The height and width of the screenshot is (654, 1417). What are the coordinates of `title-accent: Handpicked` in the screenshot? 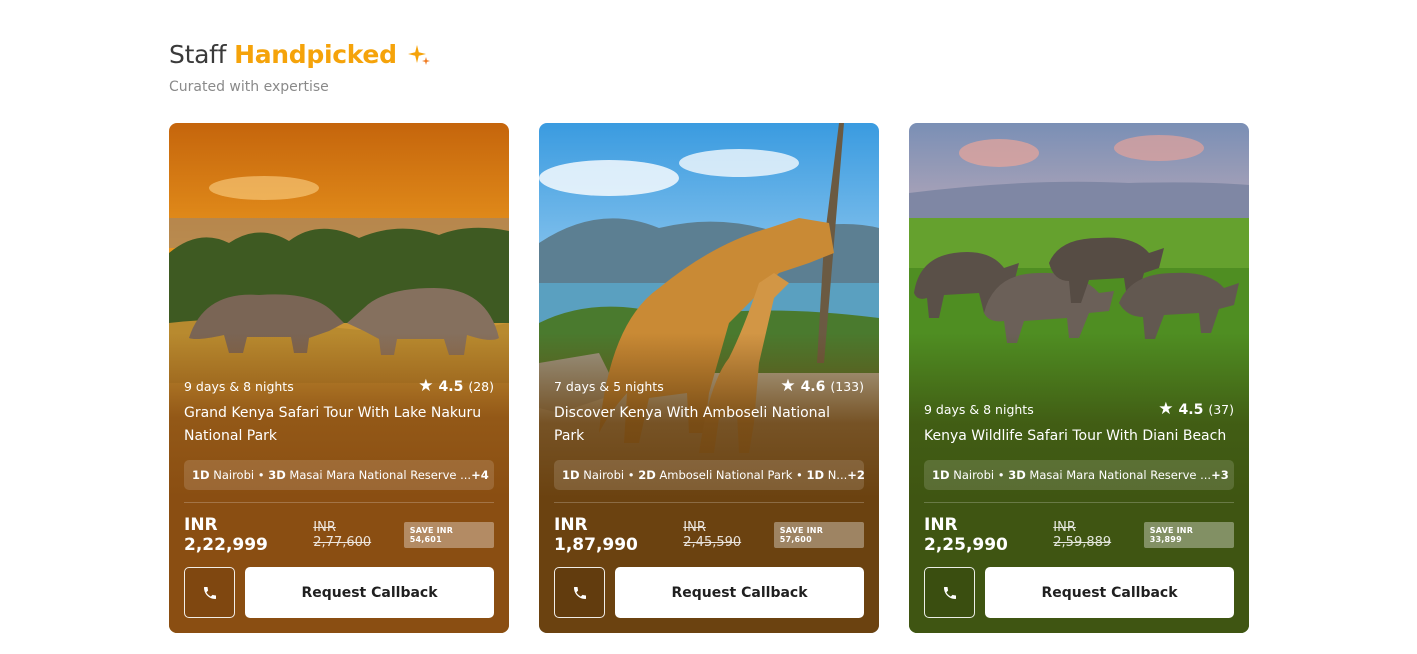 It's located at (315, 54).